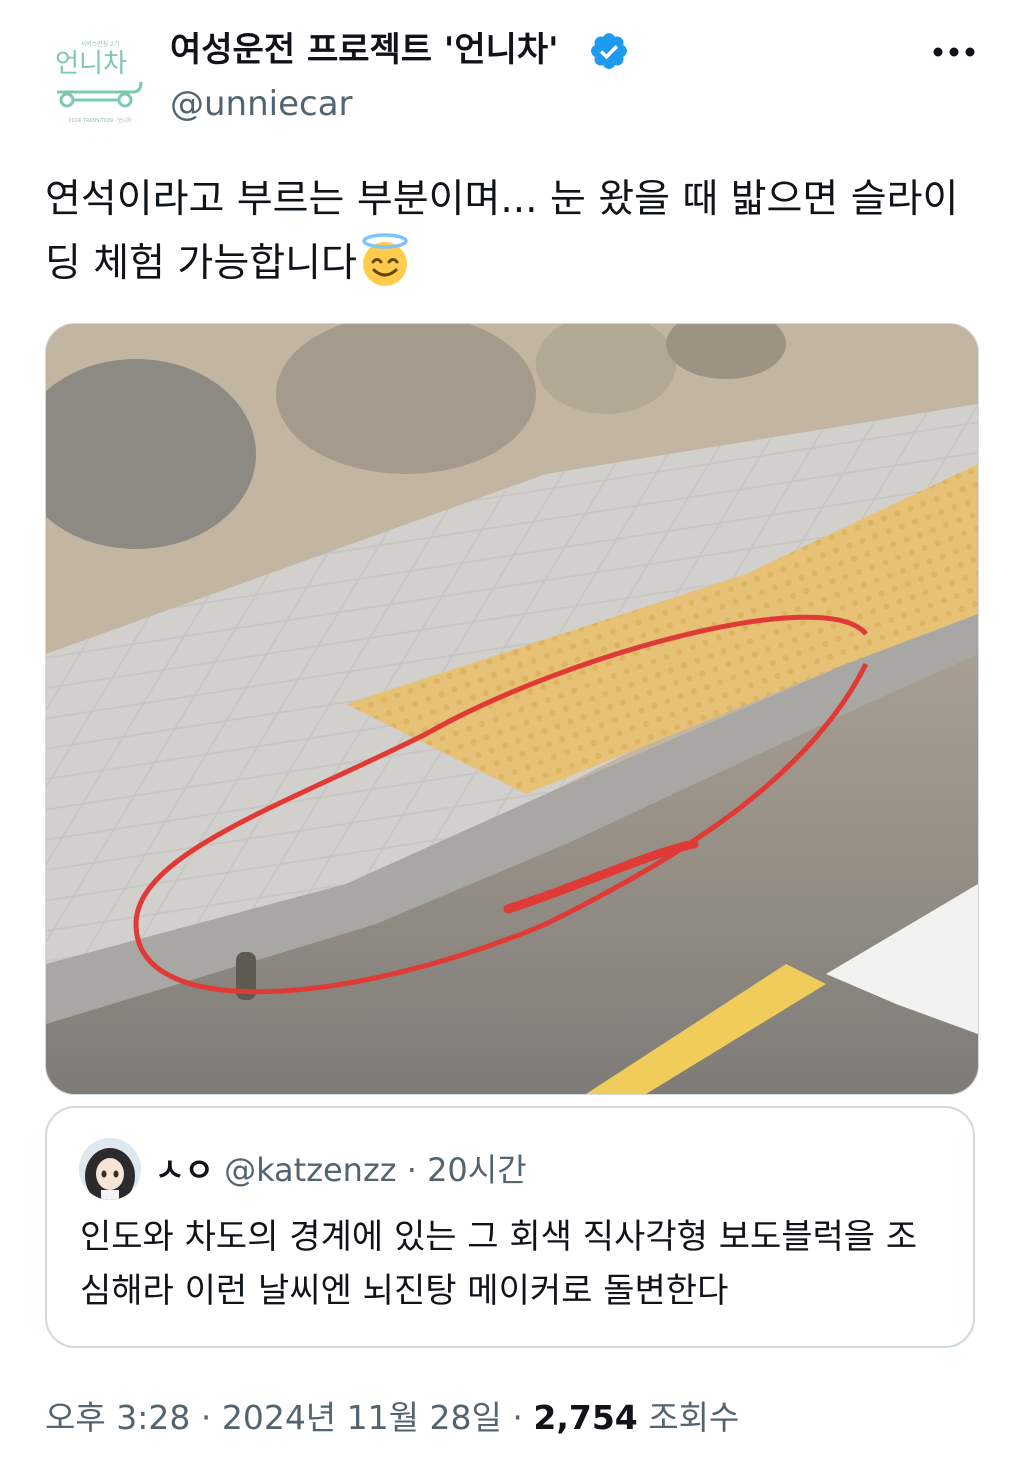  I want to click on smiling-face-with-halo-icon, so click(385, 259).